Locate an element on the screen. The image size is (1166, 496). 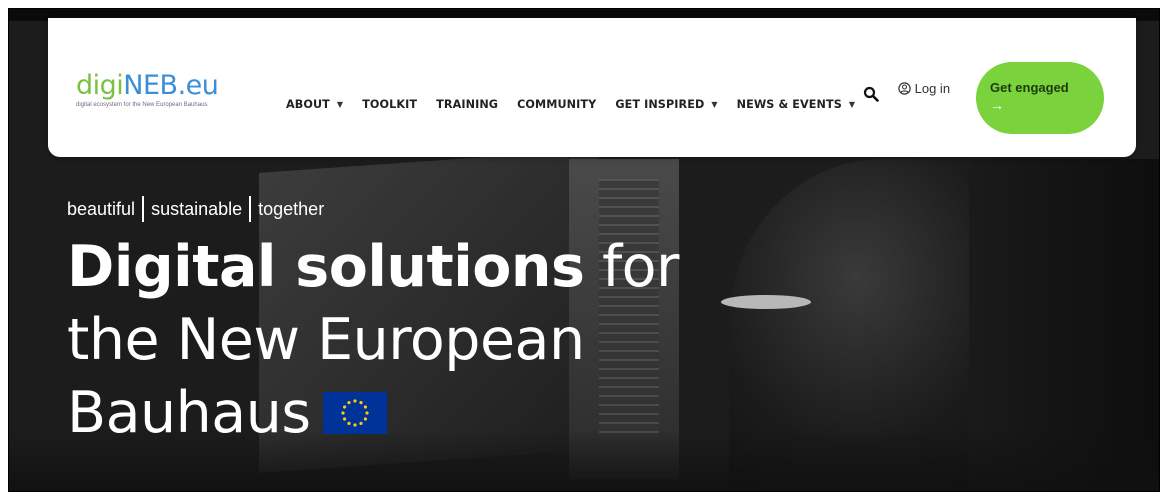
headline-line3: Bauhaus is located at coordinates (189, 413).